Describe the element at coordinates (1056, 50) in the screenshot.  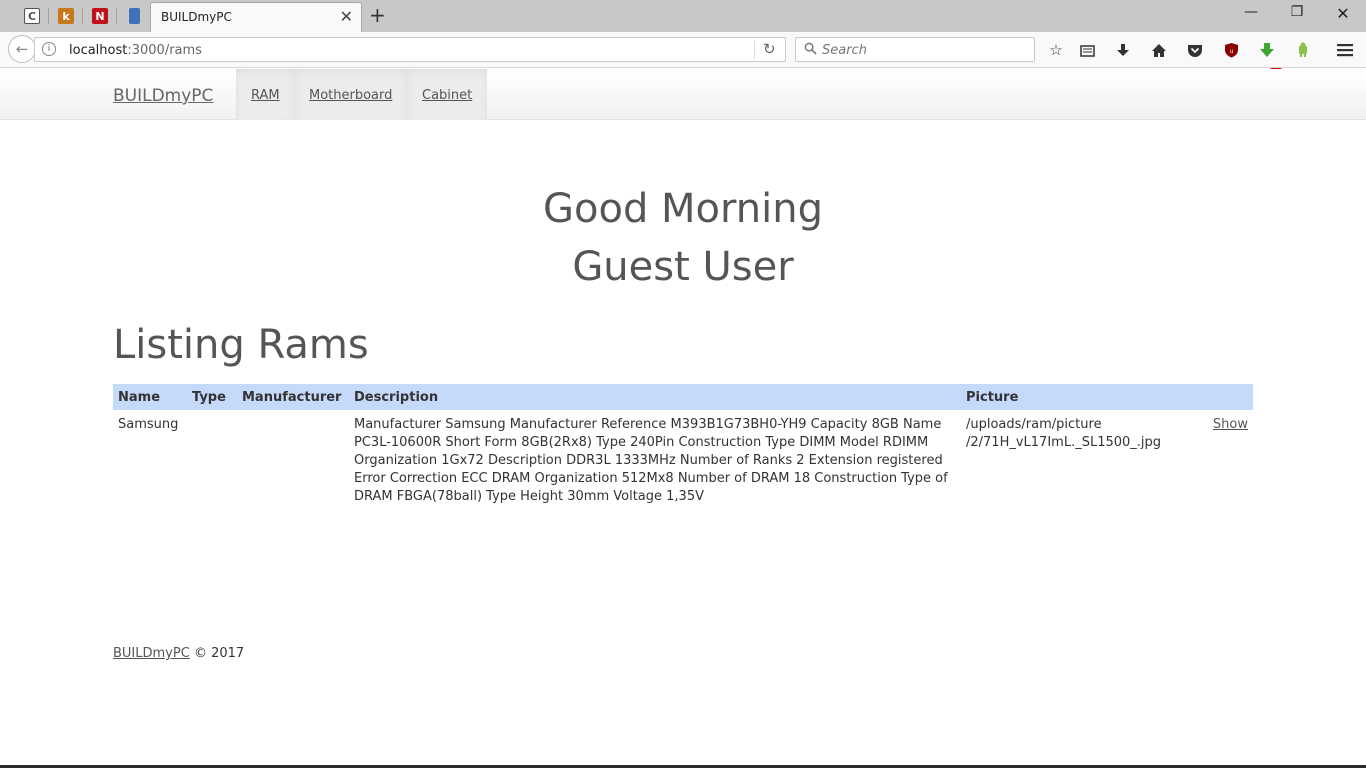
I see `bookmark-star-icon: ☆` at that location.